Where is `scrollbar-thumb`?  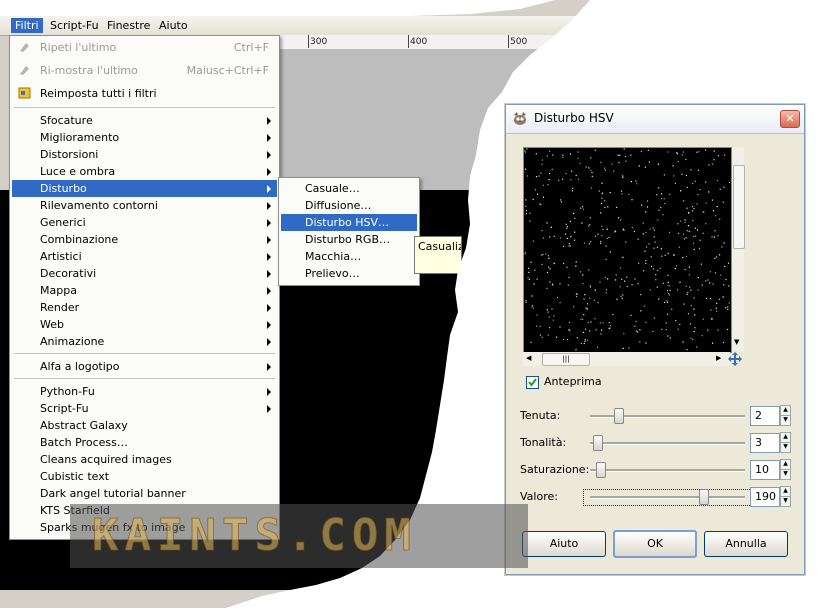
scrollbar-thumb is located at coordinates (739, 207).